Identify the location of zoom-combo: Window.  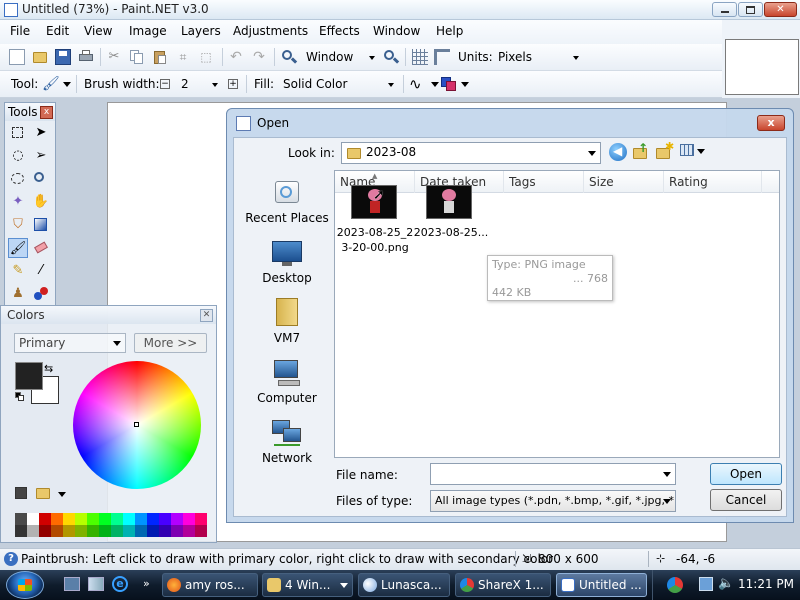
(340, 57).